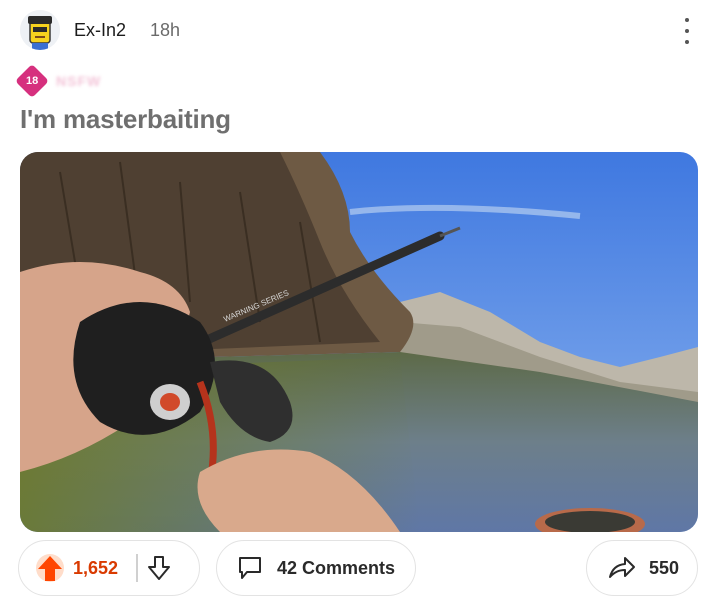  Describe the element at coordinates (96, 567) in the screenshot. I see `vote-score: 1,652` at that location.